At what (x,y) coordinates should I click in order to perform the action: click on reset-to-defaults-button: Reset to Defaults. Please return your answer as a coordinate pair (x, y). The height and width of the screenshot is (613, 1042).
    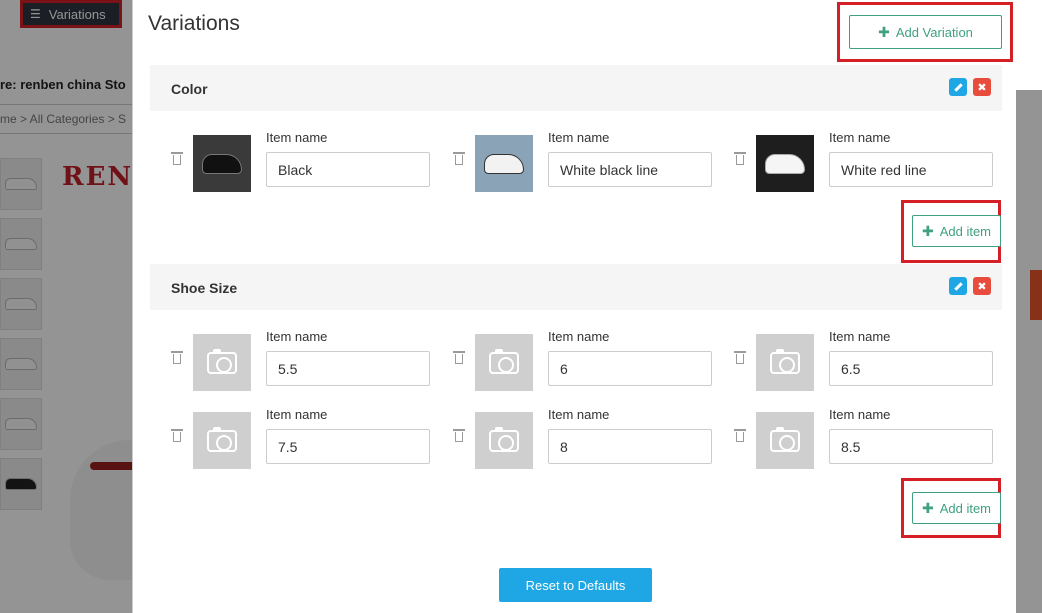
    Looking at the image, I should click on (575, 585).